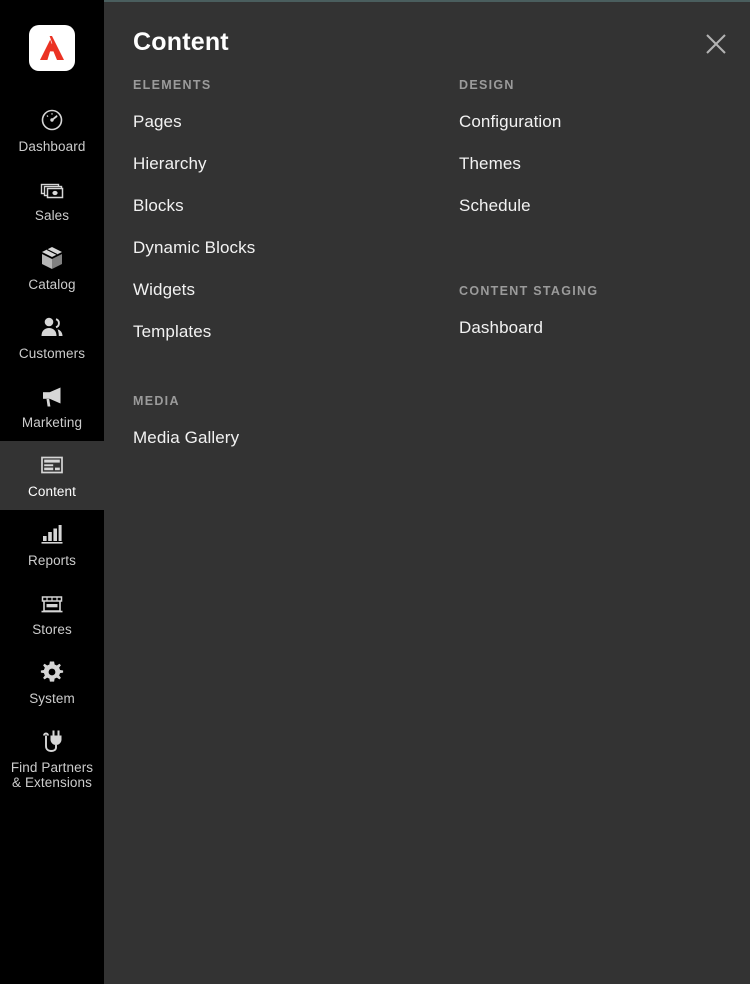  Describe the element at coordinates (52, 603) in the screenshot. I see `storefront-icon` at that location.